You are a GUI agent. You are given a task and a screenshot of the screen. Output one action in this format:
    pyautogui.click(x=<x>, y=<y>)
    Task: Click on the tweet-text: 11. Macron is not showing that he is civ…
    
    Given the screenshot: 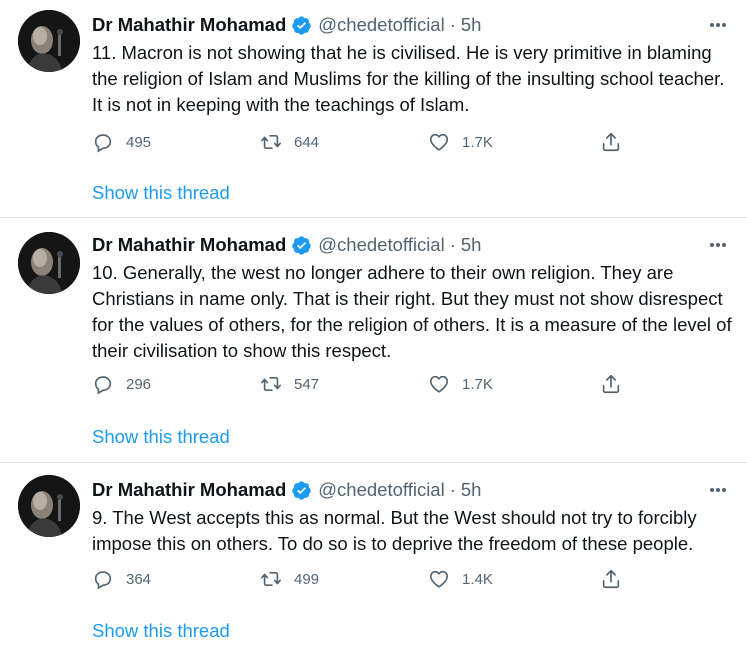 What is the action you would take?
    pyautogui.click(x=408, y=78)
    